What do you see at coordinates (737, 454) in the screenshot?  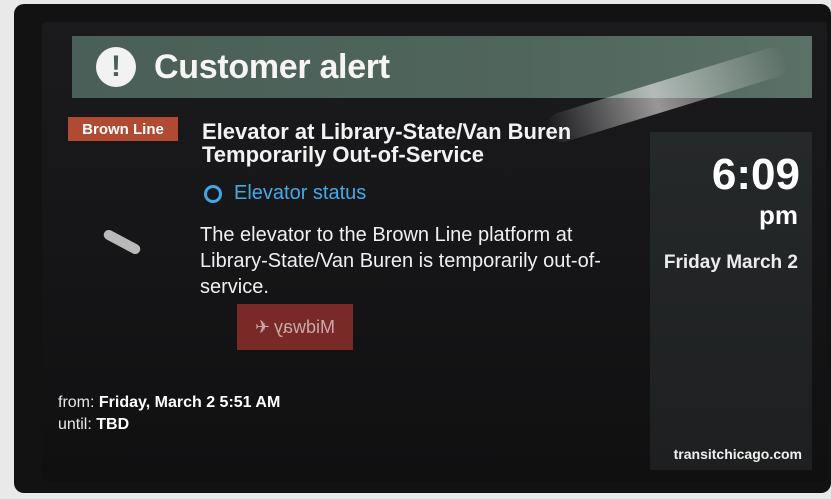 I see `website-label: transitchicago.com` at bounding box center [737, 454].